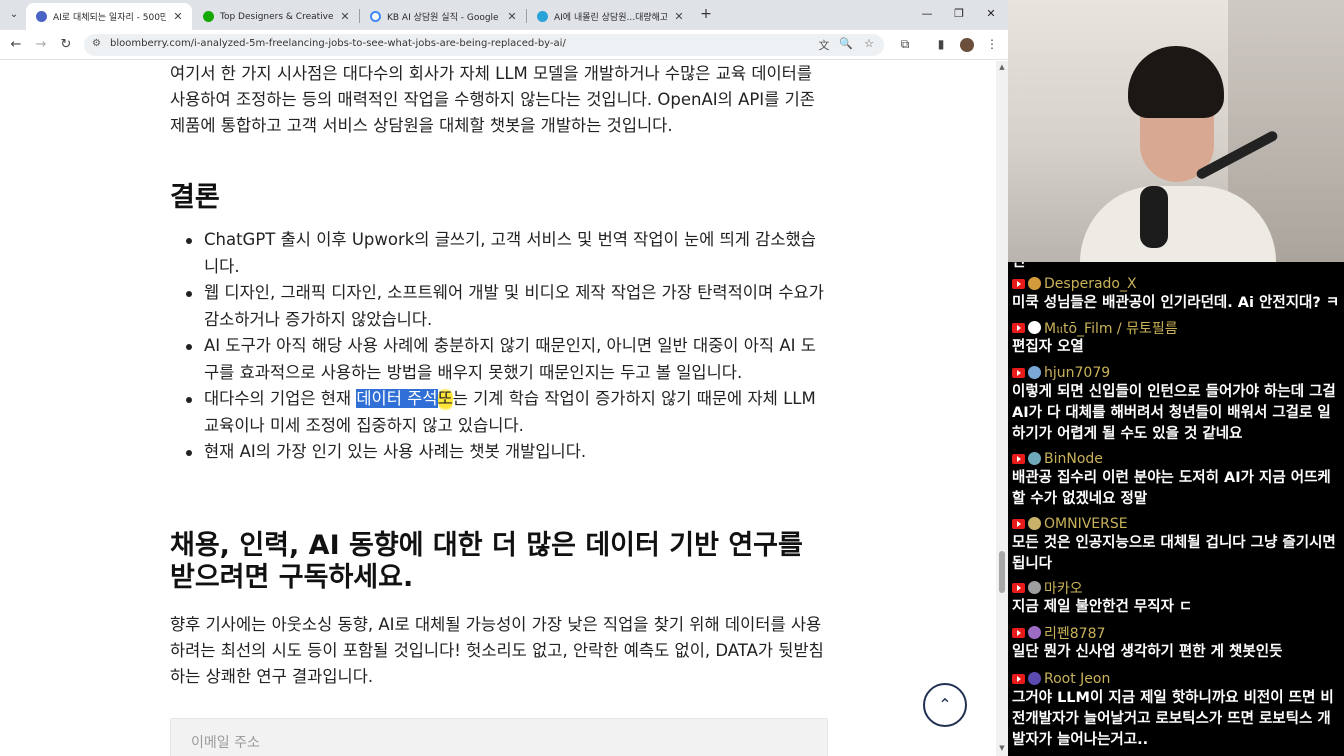  What do you see at coordinates (1077, 678) in the screenshot?
I see `chat-username: Root Jeon` at bounding box center [1077, 678].